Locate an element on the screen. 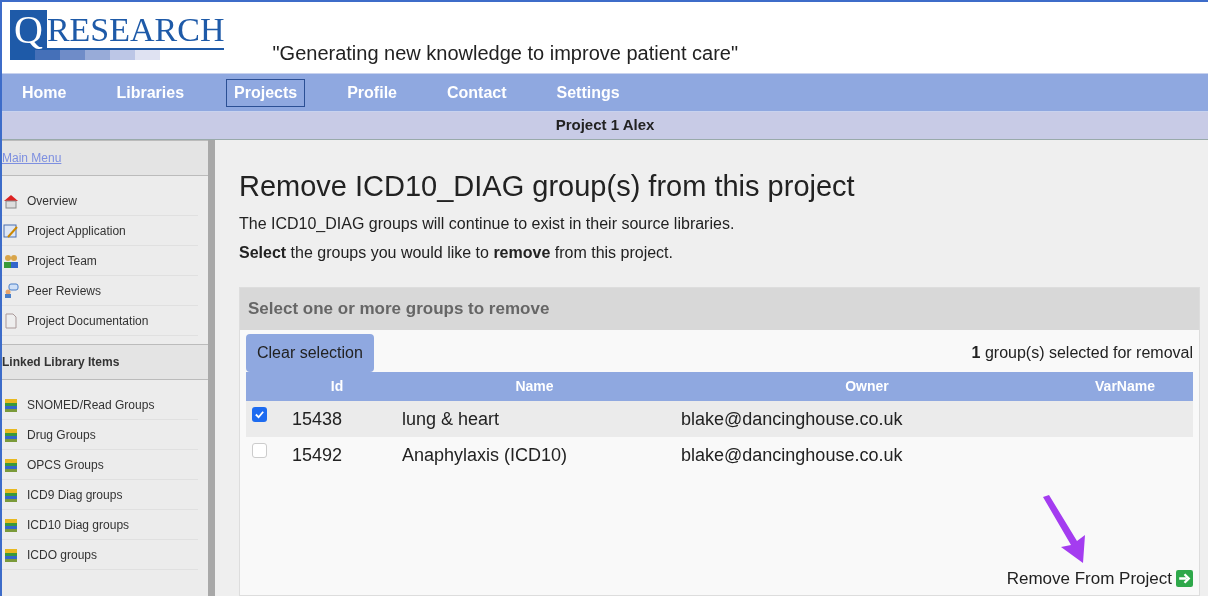 Image resolution: width=1208 pixels, height=596 pixels. sidebar-item: OPCS Groups is located at coordinates (100, 465).